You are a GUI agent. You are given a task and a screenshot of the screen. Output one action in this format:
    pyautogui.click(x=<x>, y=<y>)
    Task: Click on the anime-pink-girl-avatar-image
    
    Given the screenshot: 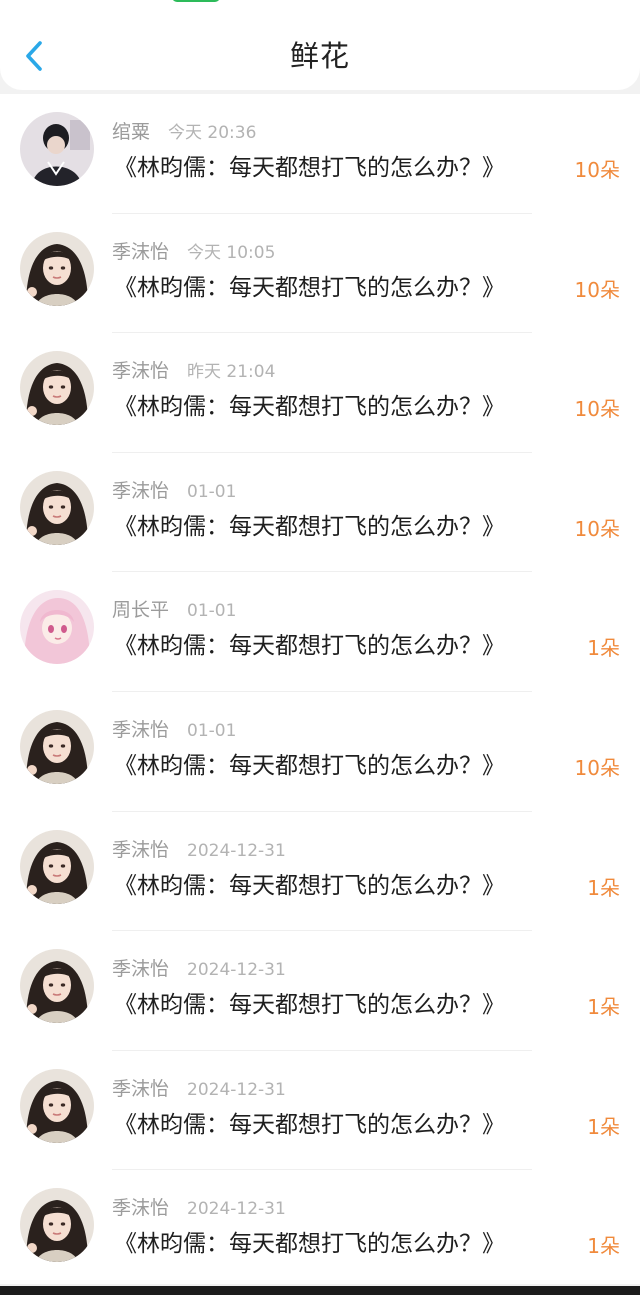 What is the action you would take?
    pyautogui.click(x=57, y=627)
    